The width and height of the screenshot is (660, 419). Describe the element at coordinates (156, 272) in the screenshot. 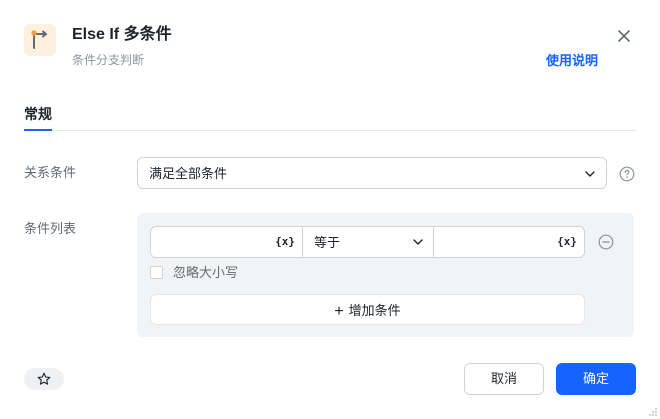

I see `ignore-case-checkbox` at that location.